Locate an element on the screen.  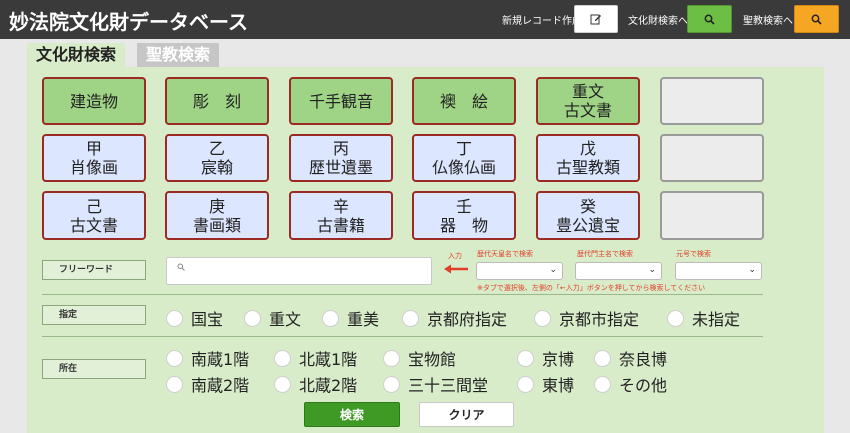
radio-label: 三十三間堂 is located at coordinates (448, 385).